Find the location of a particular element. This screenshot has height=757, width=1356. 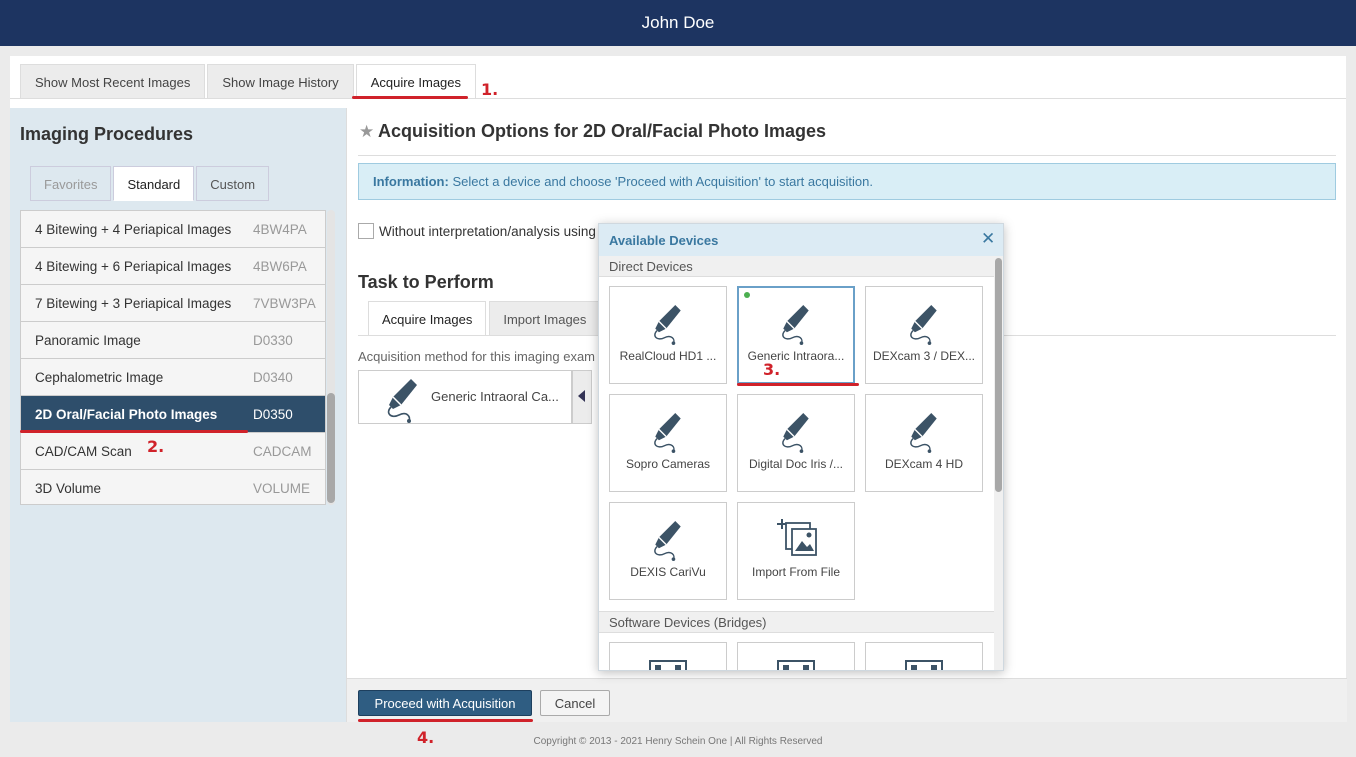

device-tile: Sopro Cameras is located at coordinates (668, 443).